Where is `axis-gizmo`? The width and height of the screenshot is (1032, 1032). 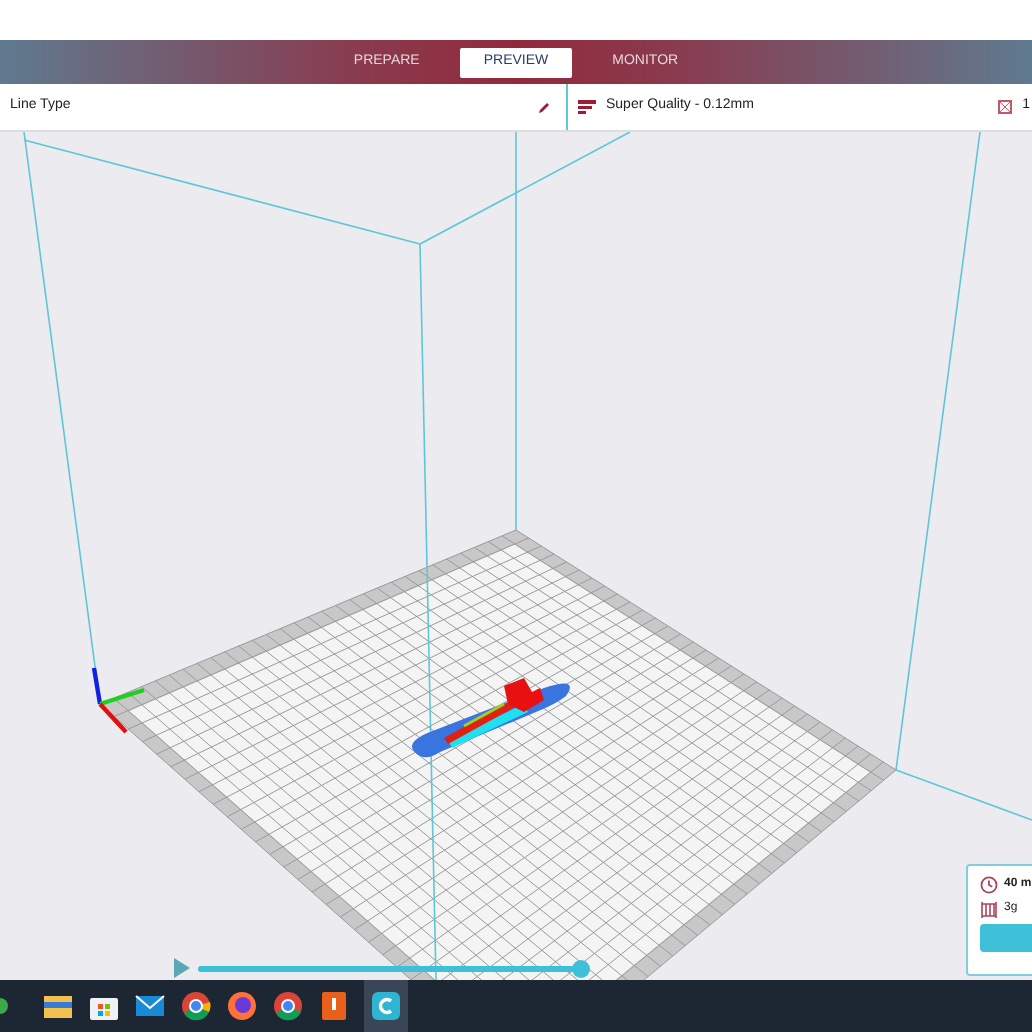
axis-gizmo is located at coordinates (118, 700).